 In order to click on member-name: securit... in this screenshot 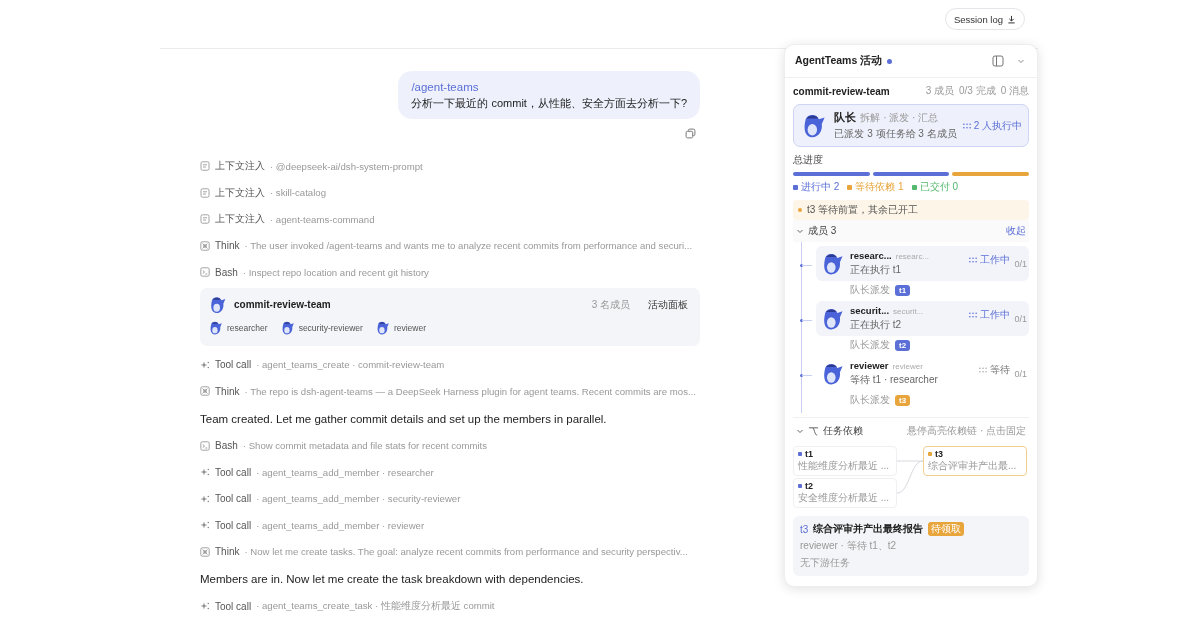, I will do `click(870, 310)`.